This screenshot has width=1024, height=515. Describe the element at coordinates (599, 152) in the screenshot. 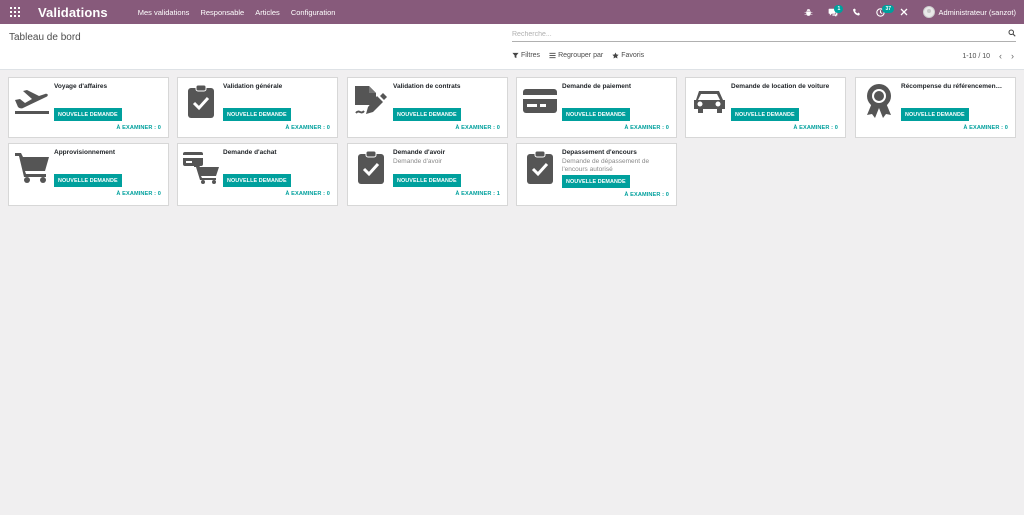

I see `card-title: Depassement d'encours` at that location.